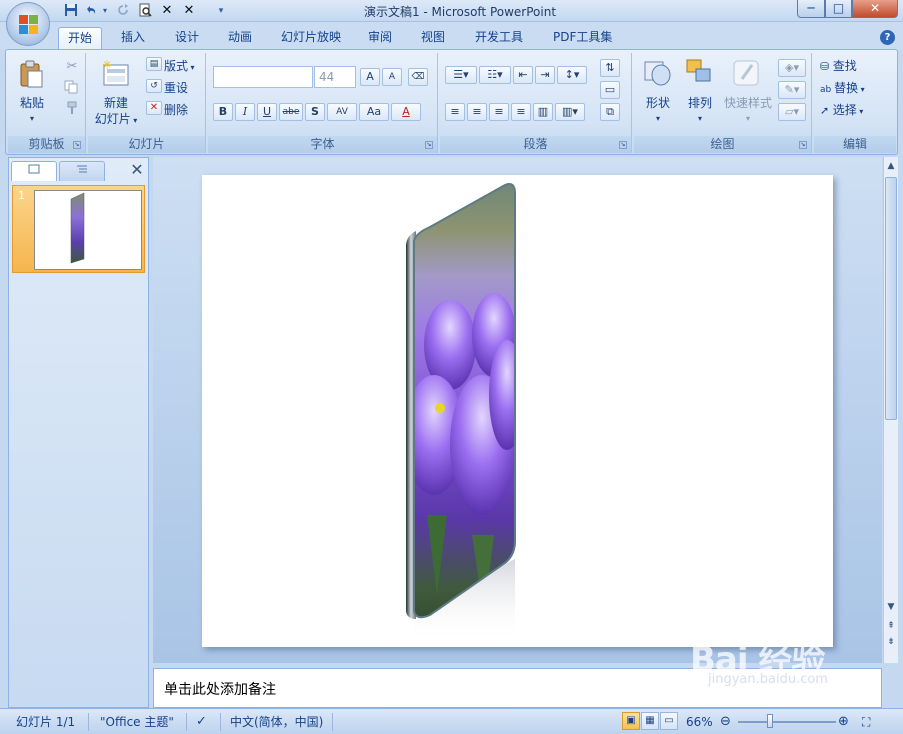 The height and width of the screenshot is (734, 903). What do you see at coordinates (477, 112) in the screenshot?
I see `align-center-icon: ≡` at bounding box center [477, 112].